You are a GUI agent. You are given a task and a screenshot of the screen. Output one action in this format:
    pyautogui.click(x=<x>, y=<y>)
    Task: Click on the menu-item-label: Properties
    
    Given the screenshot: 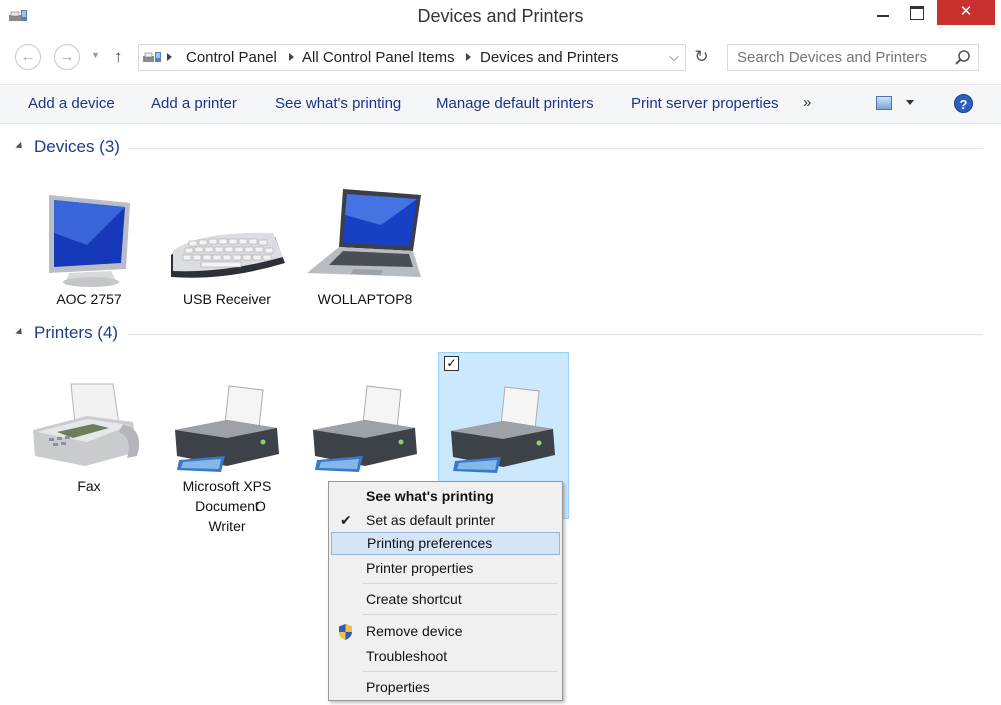 What is the action you would take?
    pyautogui.click(x=398, y=687)
    